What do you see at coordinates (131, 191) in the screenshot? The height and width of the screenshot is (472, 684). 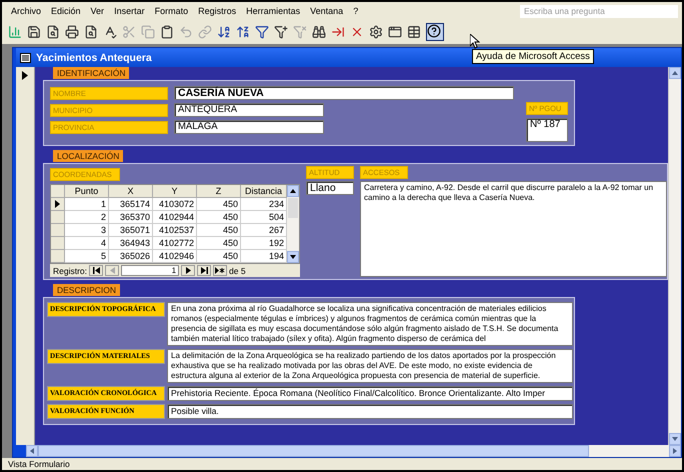 I see `column-header: X` at bounding box center [131, 191].